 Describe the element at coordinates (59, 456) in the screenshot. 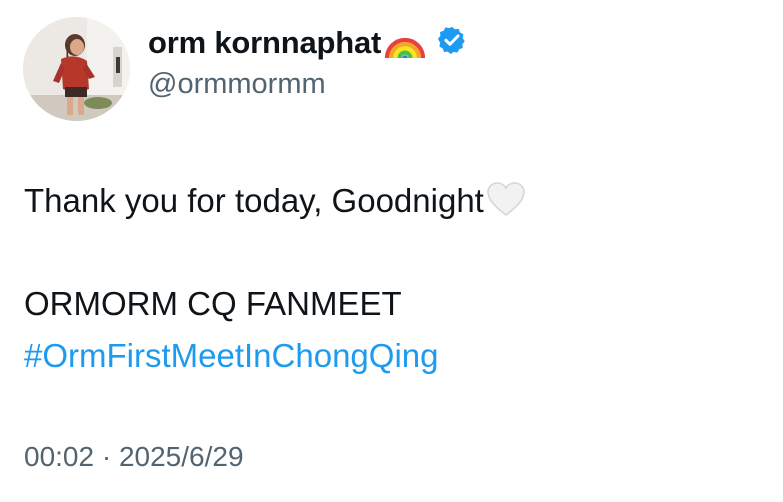

I see `tweet-time: 00:02` at that location.